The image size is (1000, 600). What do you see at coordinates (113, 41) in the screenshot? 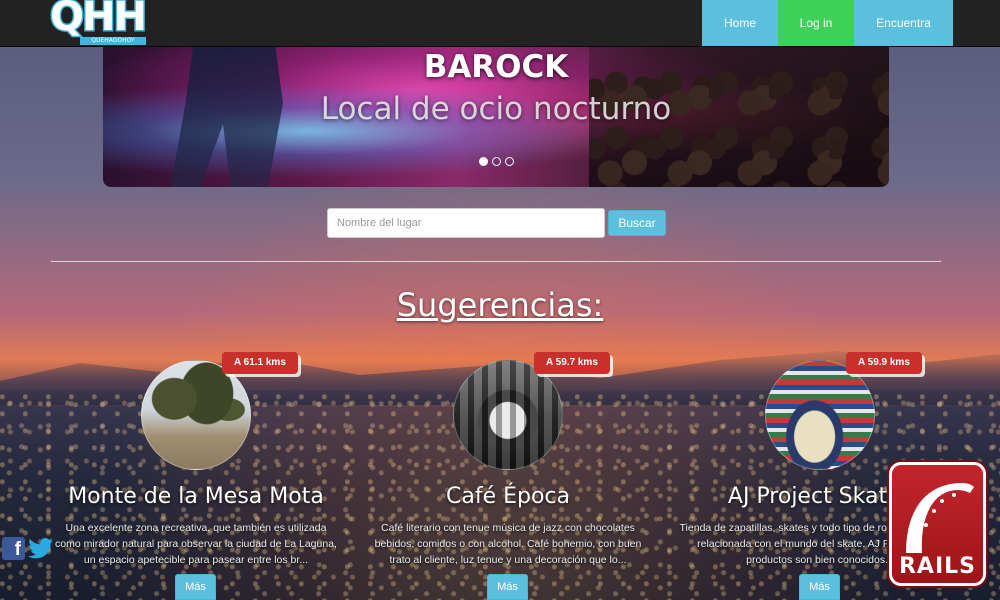
I see `logo-subtitle: QUEHAGOHOY` at bounding box center [113, 41].